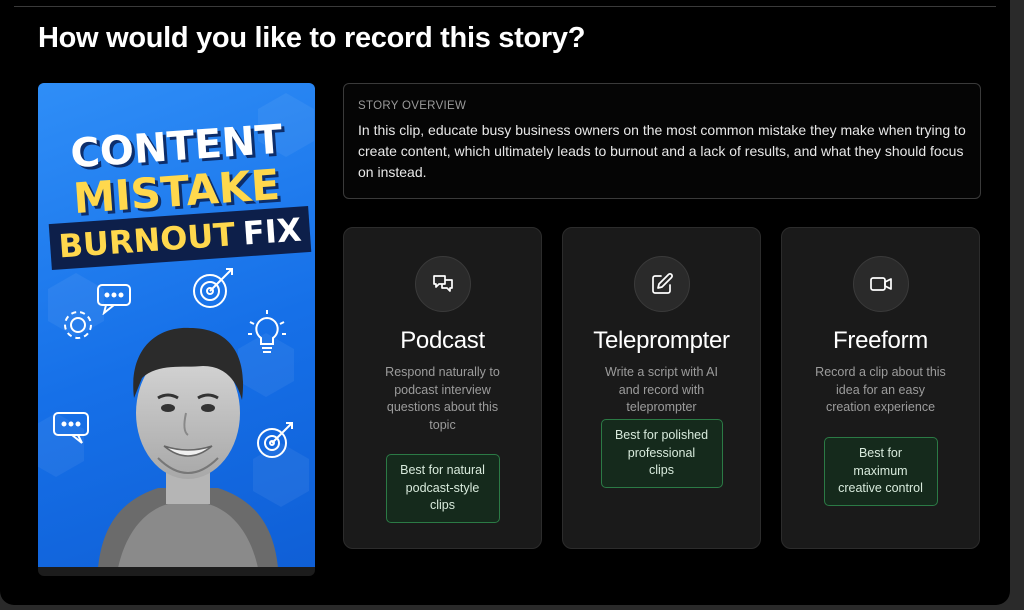 The width and height of the screenshot is (1024, 610). Describe the element at coordinates (442, 340) in the screenshot. I see `option-title: Podcast` at that location.